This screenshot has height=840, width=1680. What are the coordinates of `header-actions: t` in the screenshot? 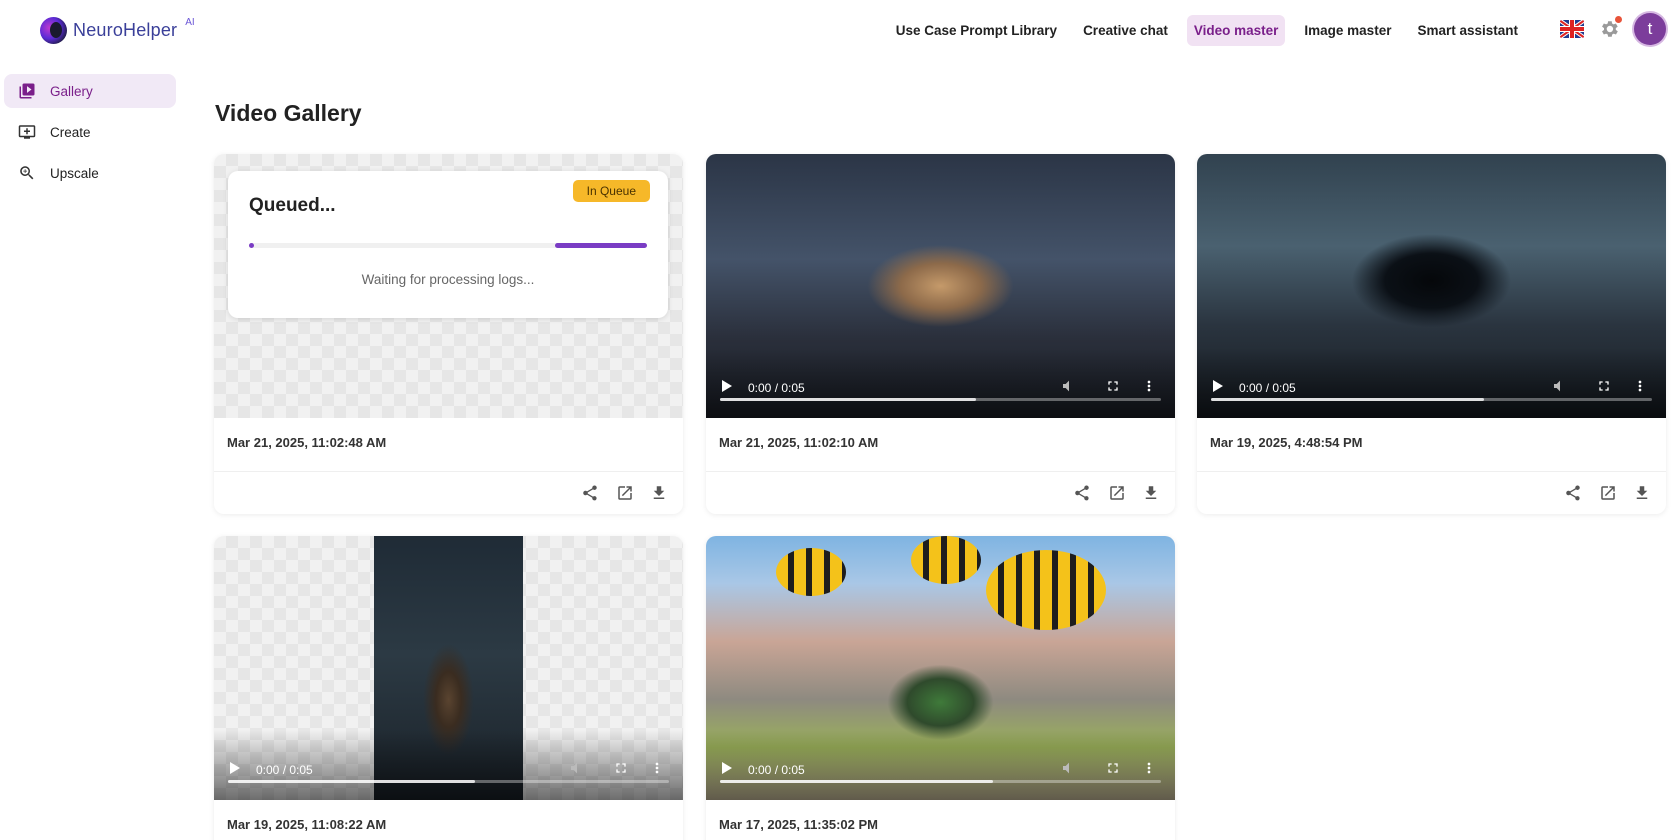 It's located at (1613, 29).